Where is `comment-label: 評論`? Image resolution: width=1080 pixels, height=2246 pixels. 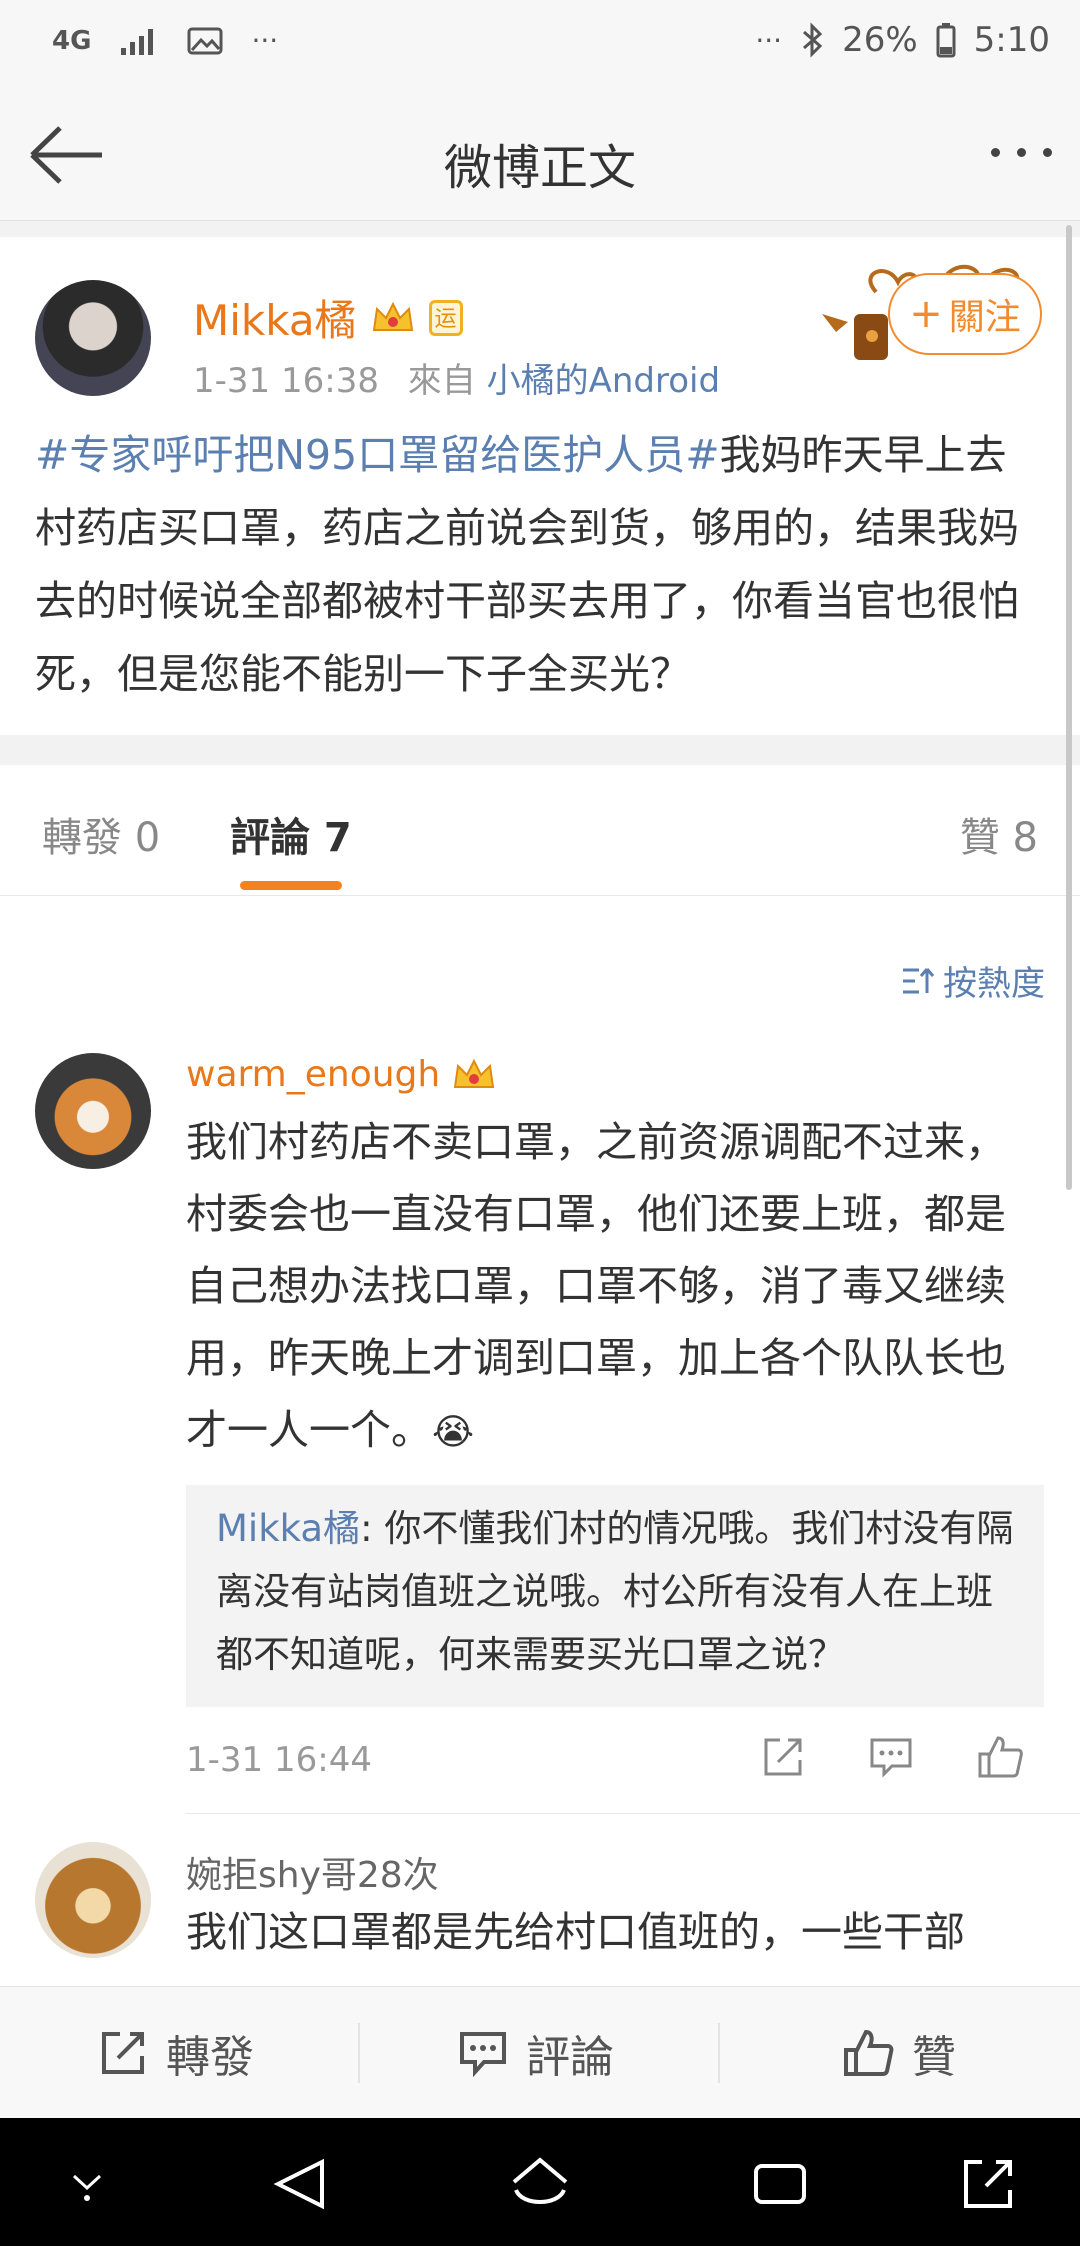 comment-label: 評論 is located at coordinates (570, 2057).